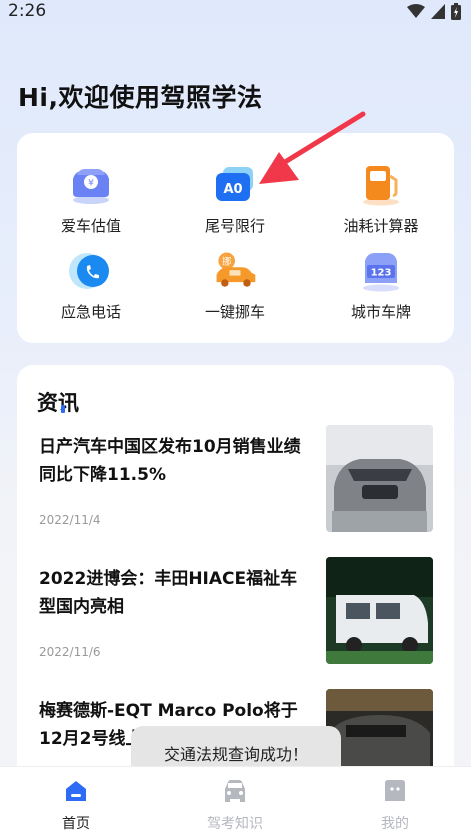  I want to click on tool-label: 应急电话, so click(90, 312).